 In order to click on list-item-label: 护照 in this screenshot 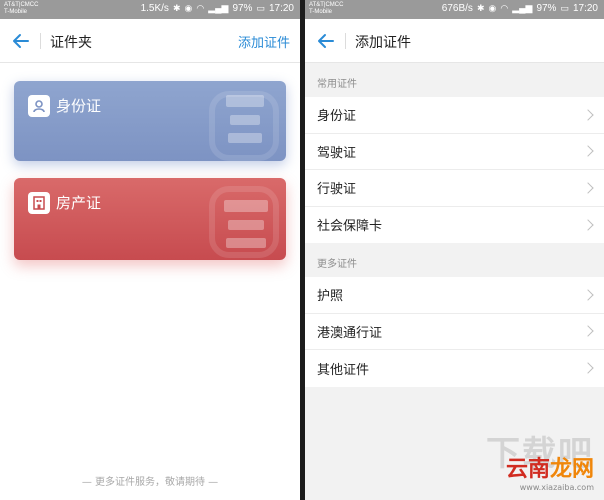, I will do `click(330, 297)`.